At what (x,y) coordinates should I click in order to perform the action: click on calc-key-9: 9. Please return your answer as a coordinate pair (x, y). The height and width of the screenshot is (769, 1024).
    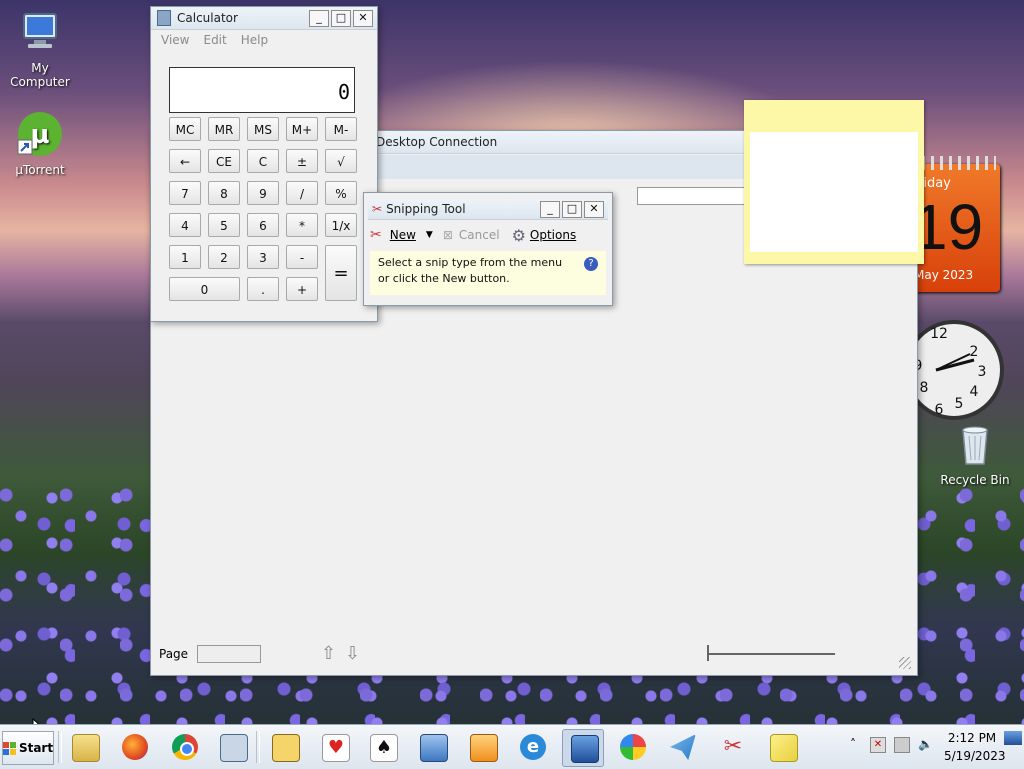
    Looking at the image, I should click on (263, 193).